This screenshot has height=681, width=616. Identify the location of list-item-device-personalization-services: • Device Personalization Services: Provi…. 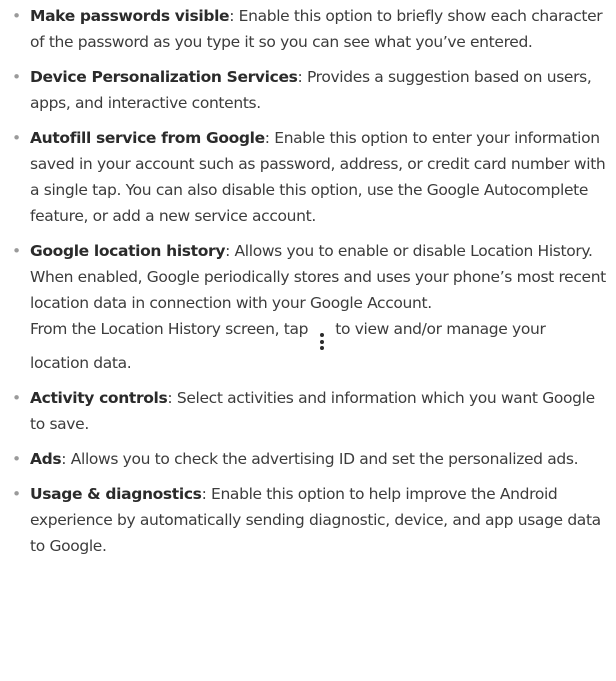
(308, 90).